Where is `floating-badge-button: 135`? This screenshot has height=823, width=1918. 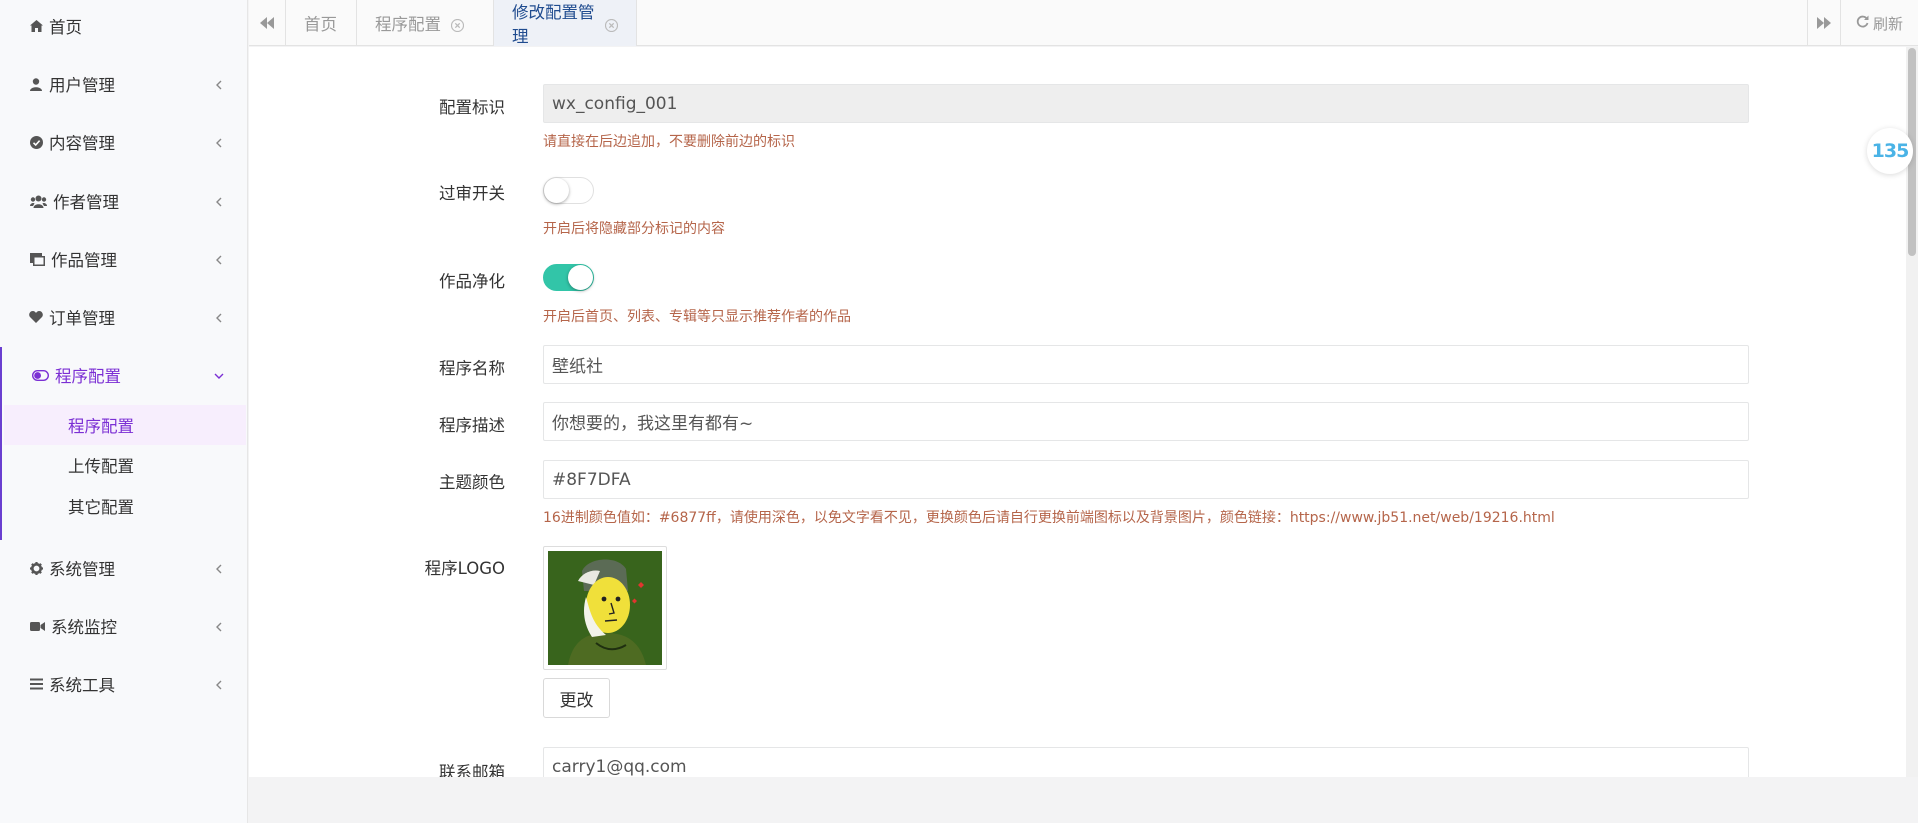
floating-badge-button: 135 is located at coordinates (1890, 151).